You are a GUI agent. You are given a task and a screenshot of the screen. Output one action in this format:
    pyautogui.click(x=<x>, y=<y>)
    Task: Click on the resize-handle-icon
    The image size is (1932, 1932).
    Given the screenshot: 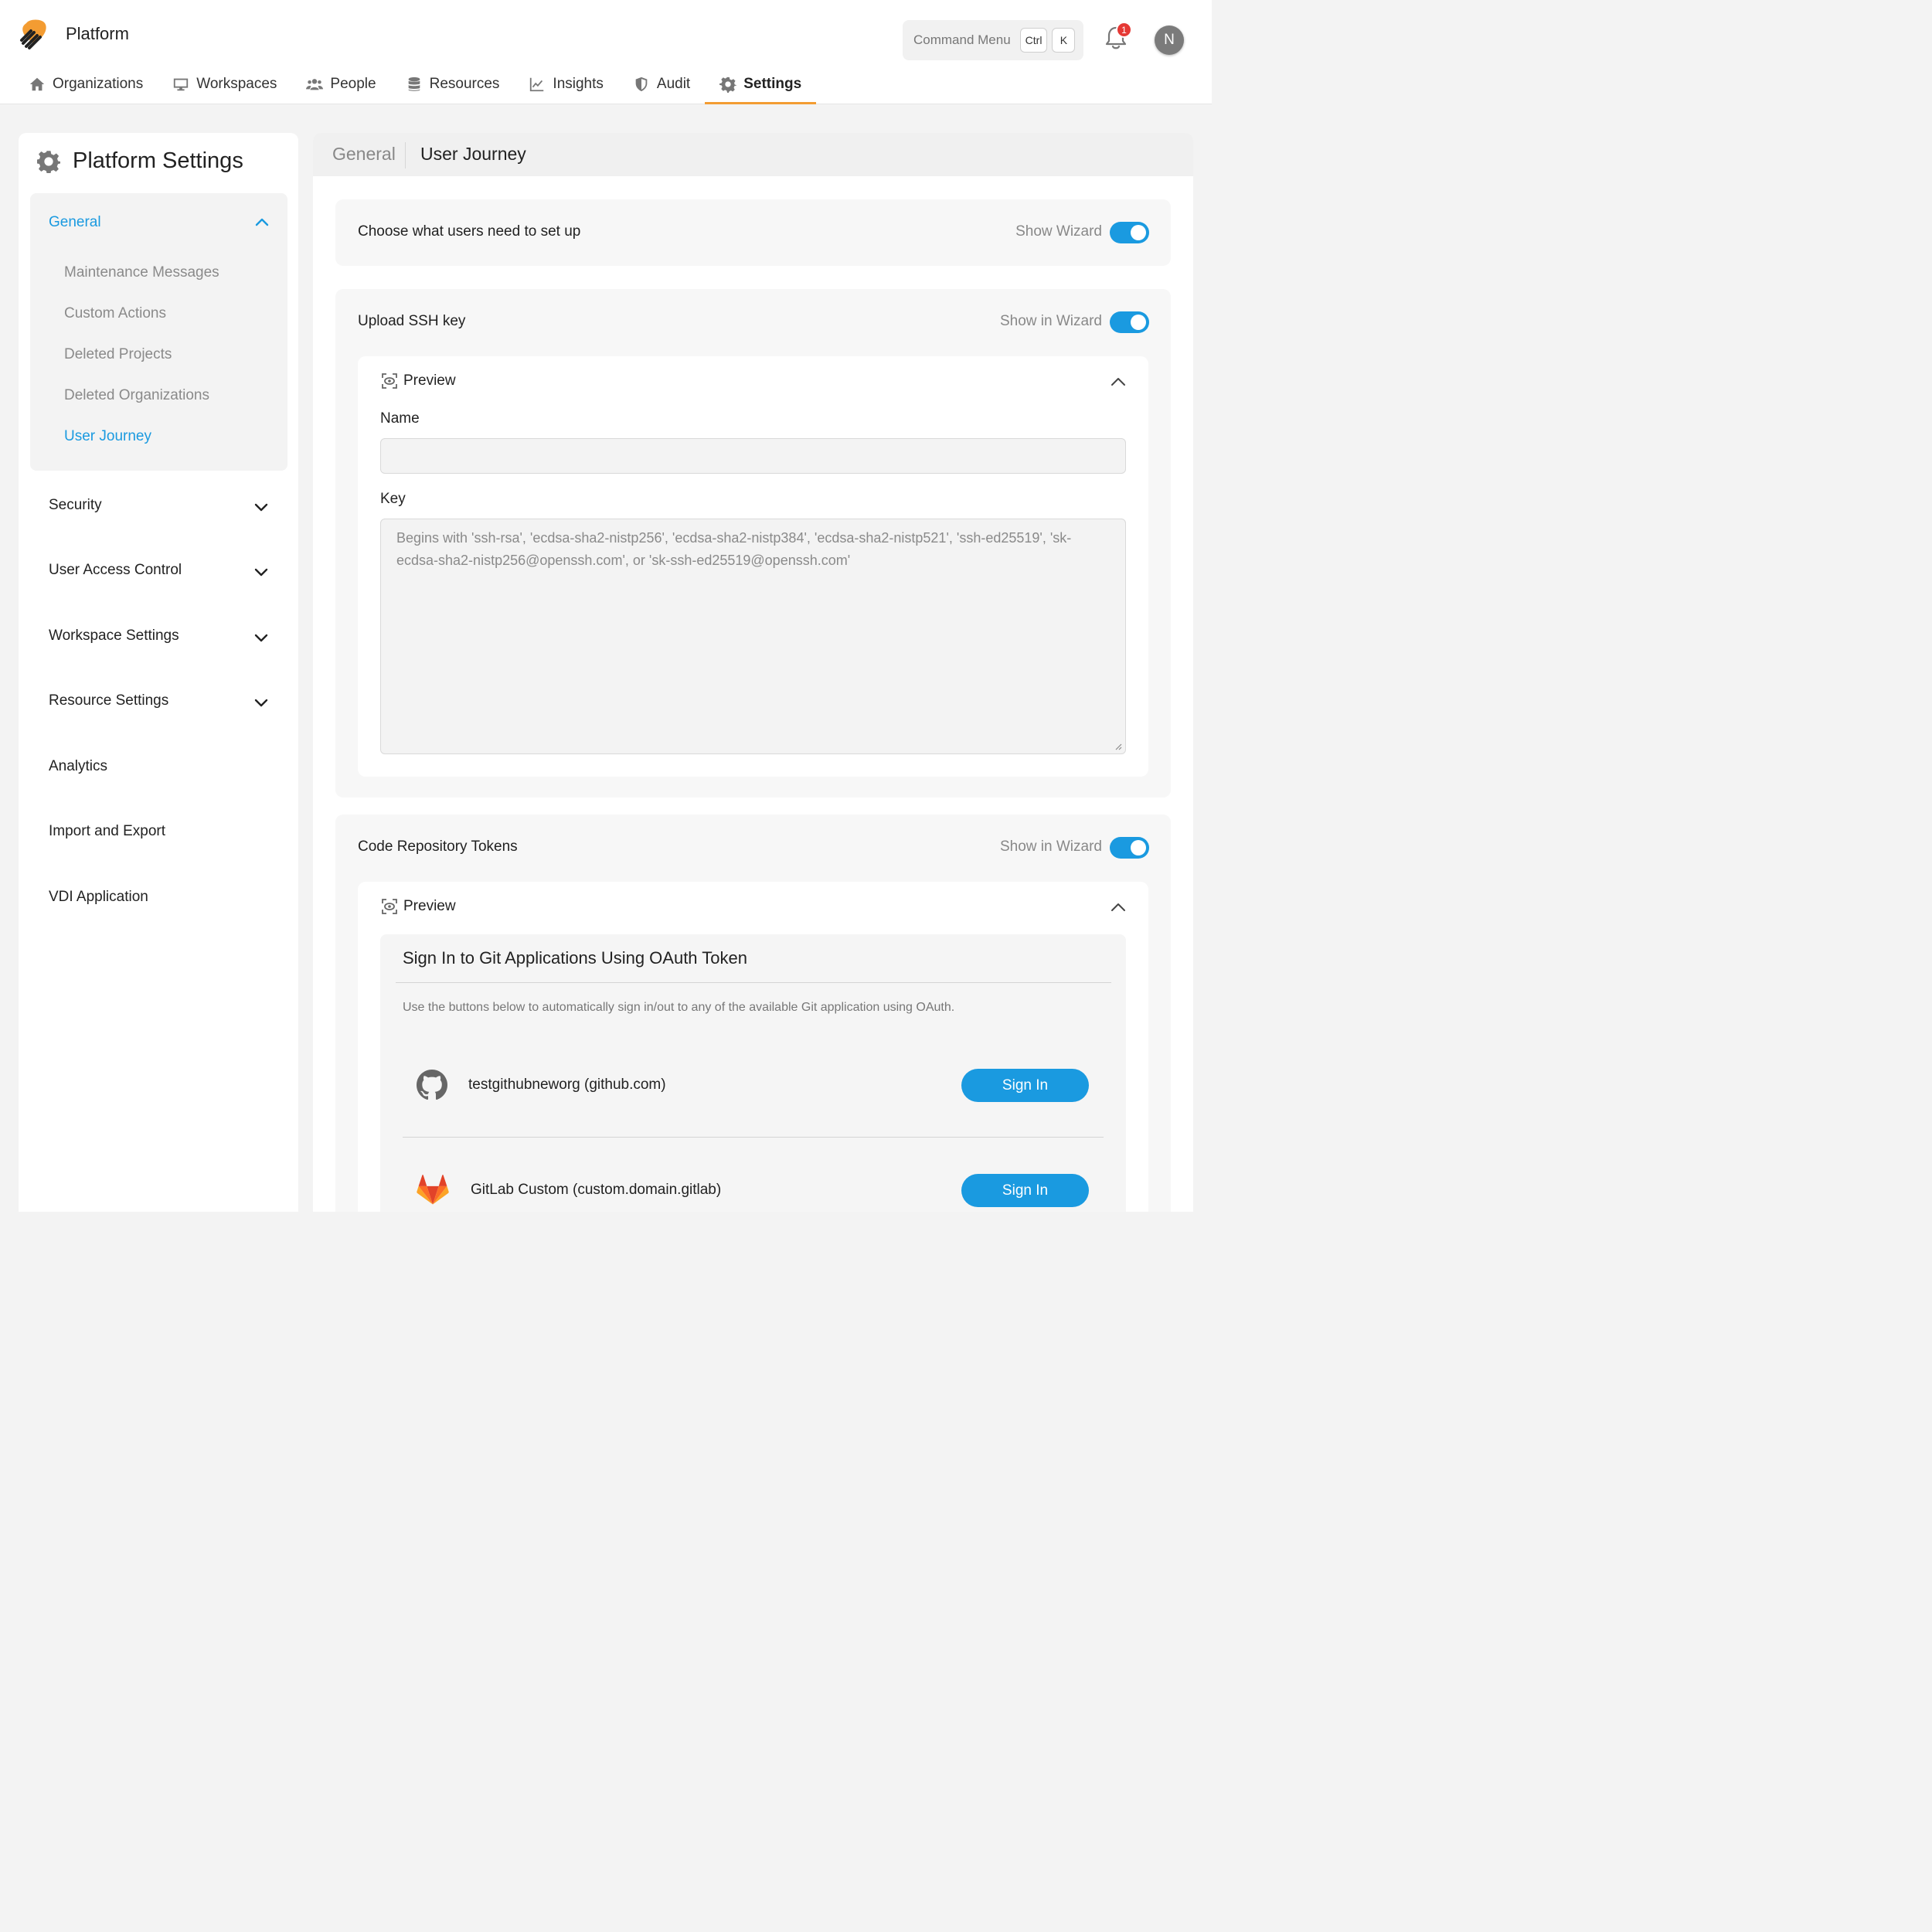 What is the action you would take?
    pyautogui.click(x=1118, y=747)
    